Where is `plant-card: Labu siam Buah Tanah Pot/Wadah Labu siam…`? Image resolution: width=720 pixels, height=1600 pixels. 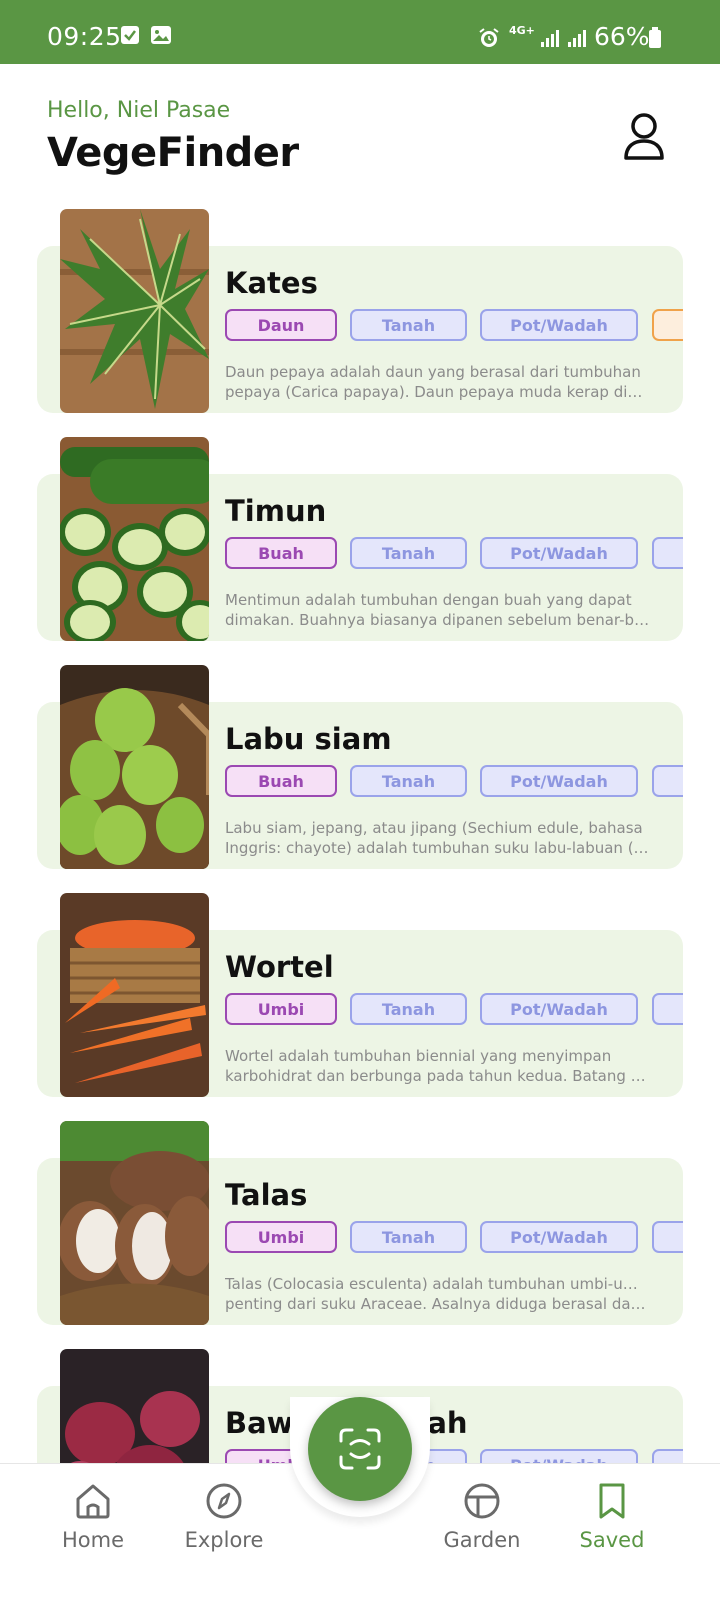 plant-card: Labu siam Buah Tanah Pot/Wadah Labu siam… is located at coordinates (360, 767).